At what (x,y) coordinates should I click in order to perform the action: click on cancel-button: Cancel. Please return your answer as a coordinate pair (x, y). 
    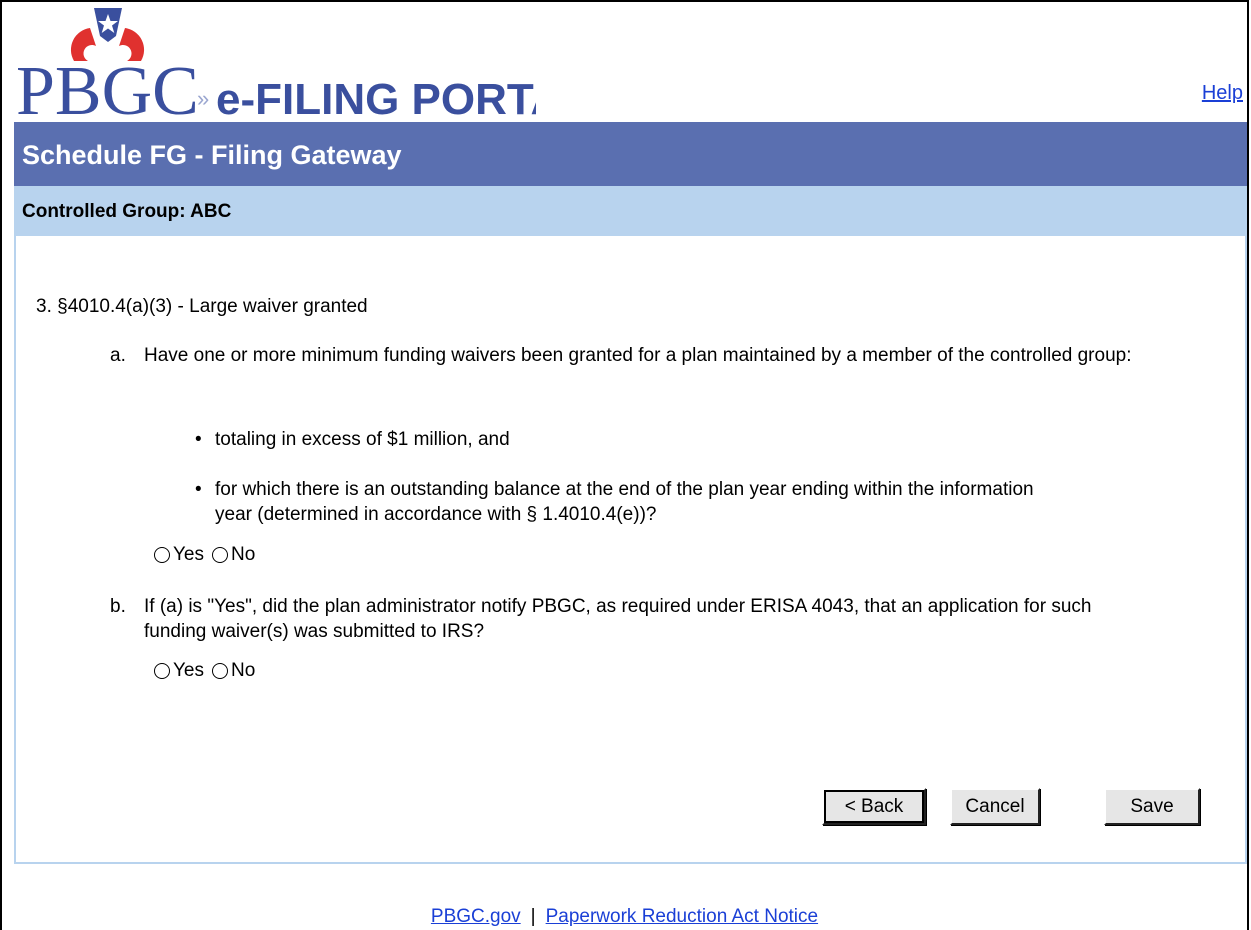
    Looking at the image, I should click on (995, 806).